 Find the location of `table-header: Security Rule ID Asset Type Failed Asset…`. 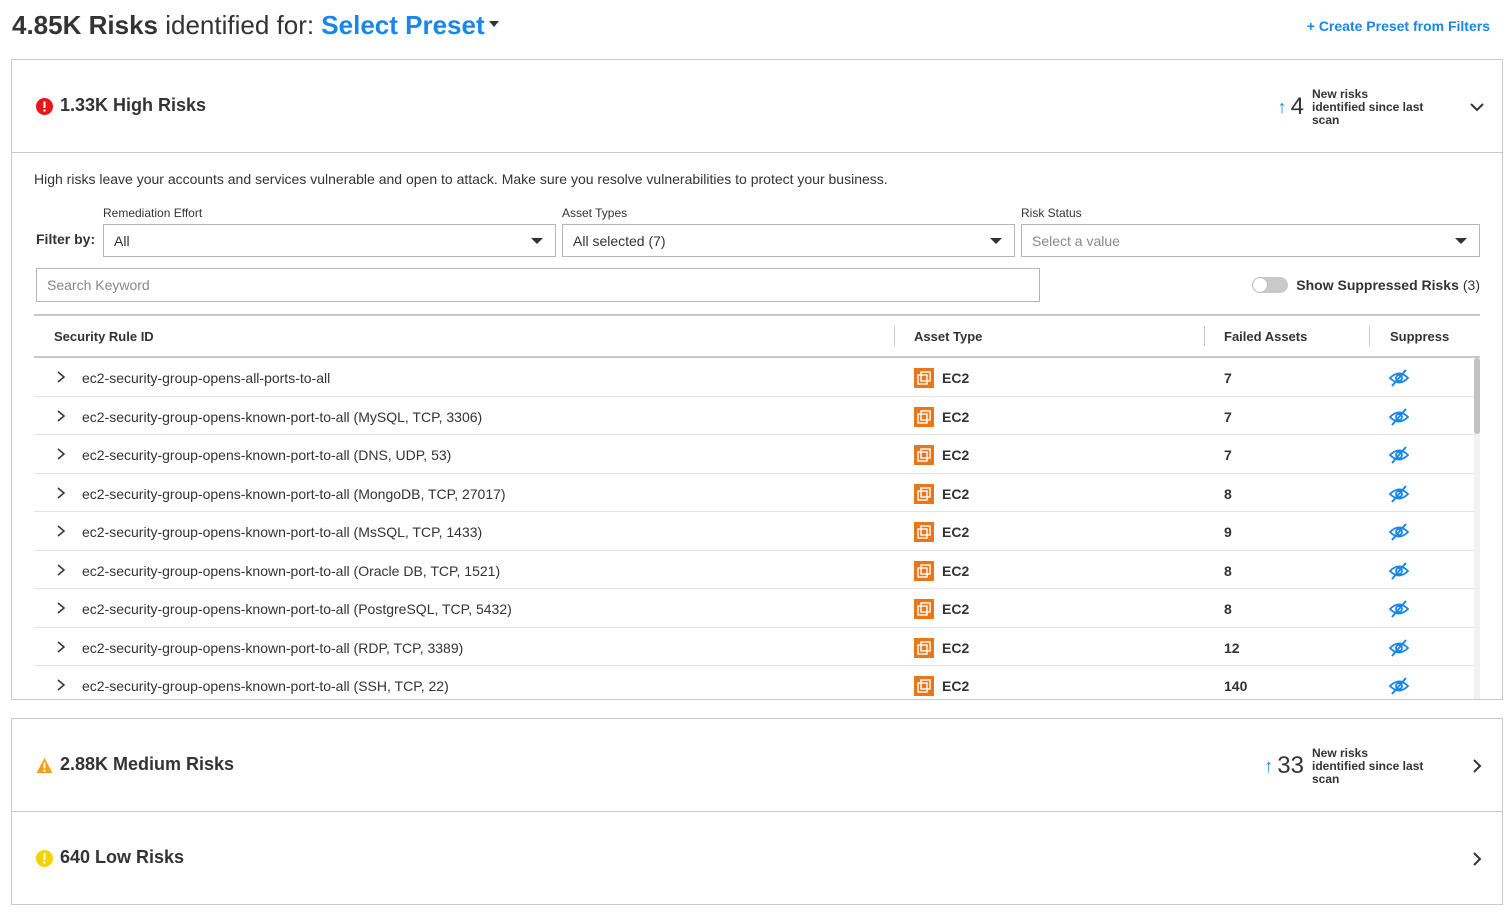

table-header: Security Rule ID Asset Type Failed Asset… is located at coordinates (757, 337).